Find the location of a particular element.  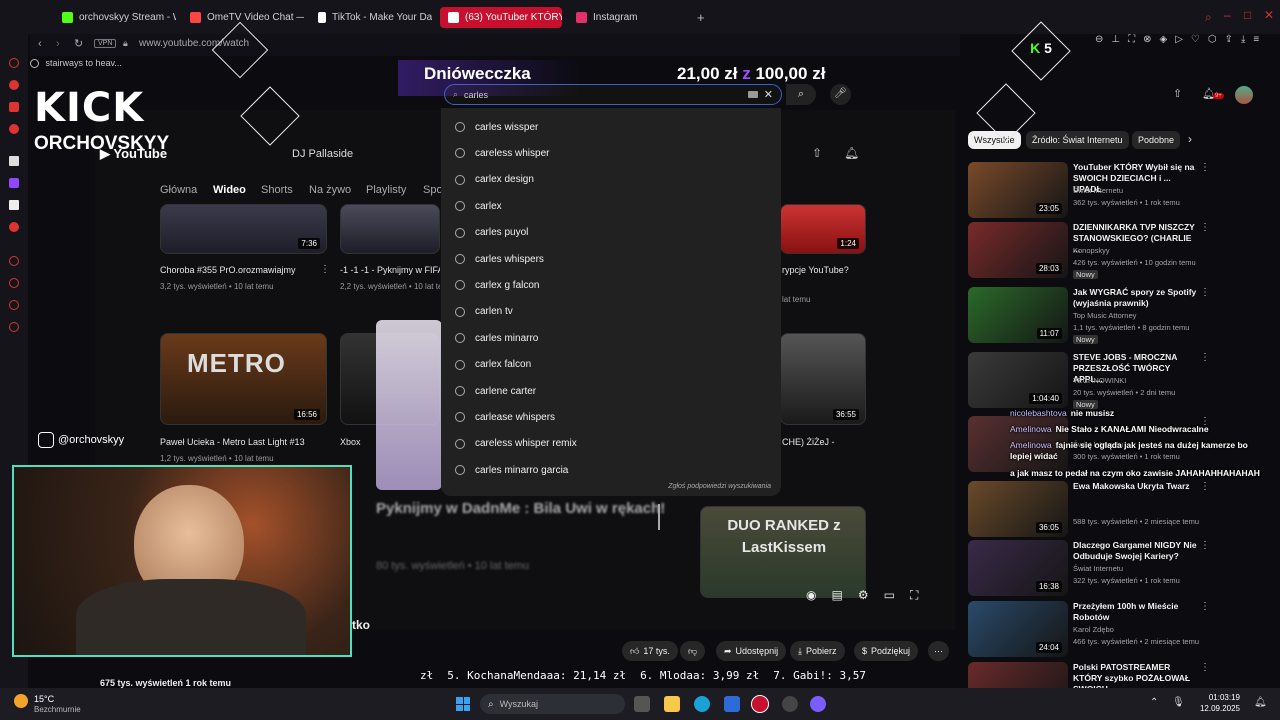

file-explorer-icon is located at coordinates (672, 704).